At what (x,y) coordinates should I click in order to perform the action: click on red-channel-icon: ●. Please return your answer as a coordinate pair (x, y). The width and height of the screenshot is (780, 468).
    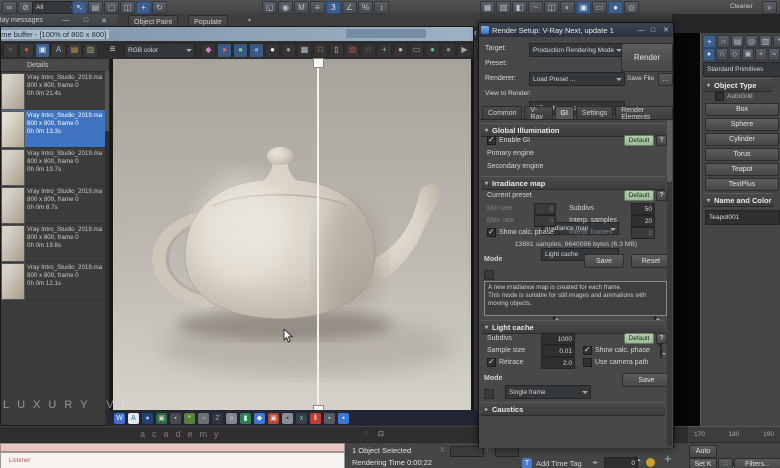
    Looking at the image, I should click on (224, 50).